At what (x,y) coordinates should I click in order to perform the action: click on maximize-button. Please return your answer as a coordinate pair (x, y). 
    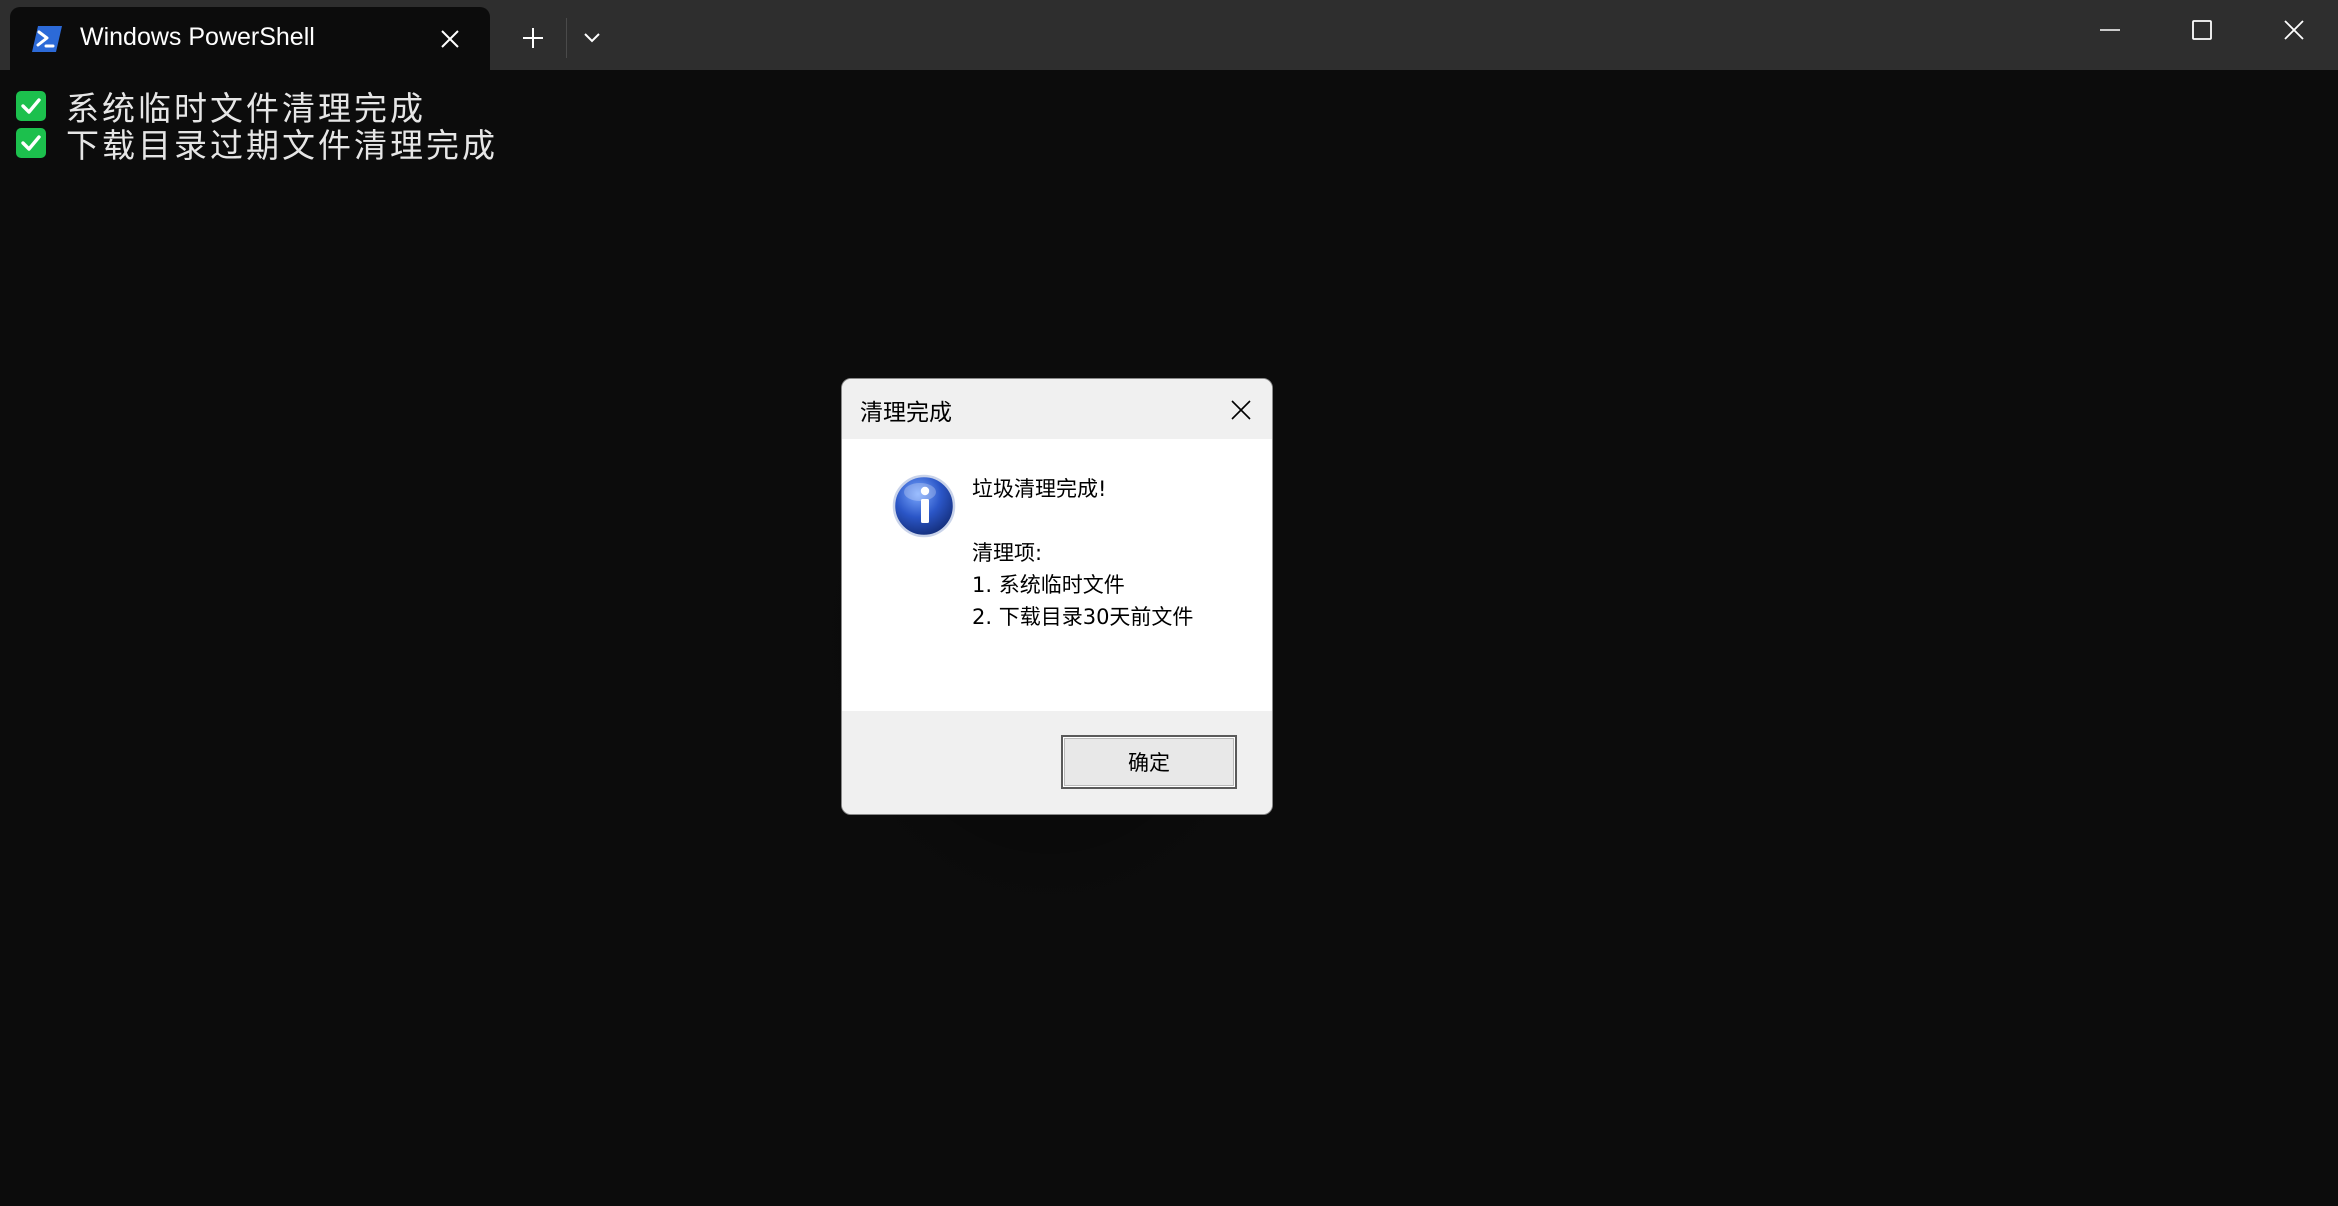
    Looking at the image, I should click on (2202, 30).